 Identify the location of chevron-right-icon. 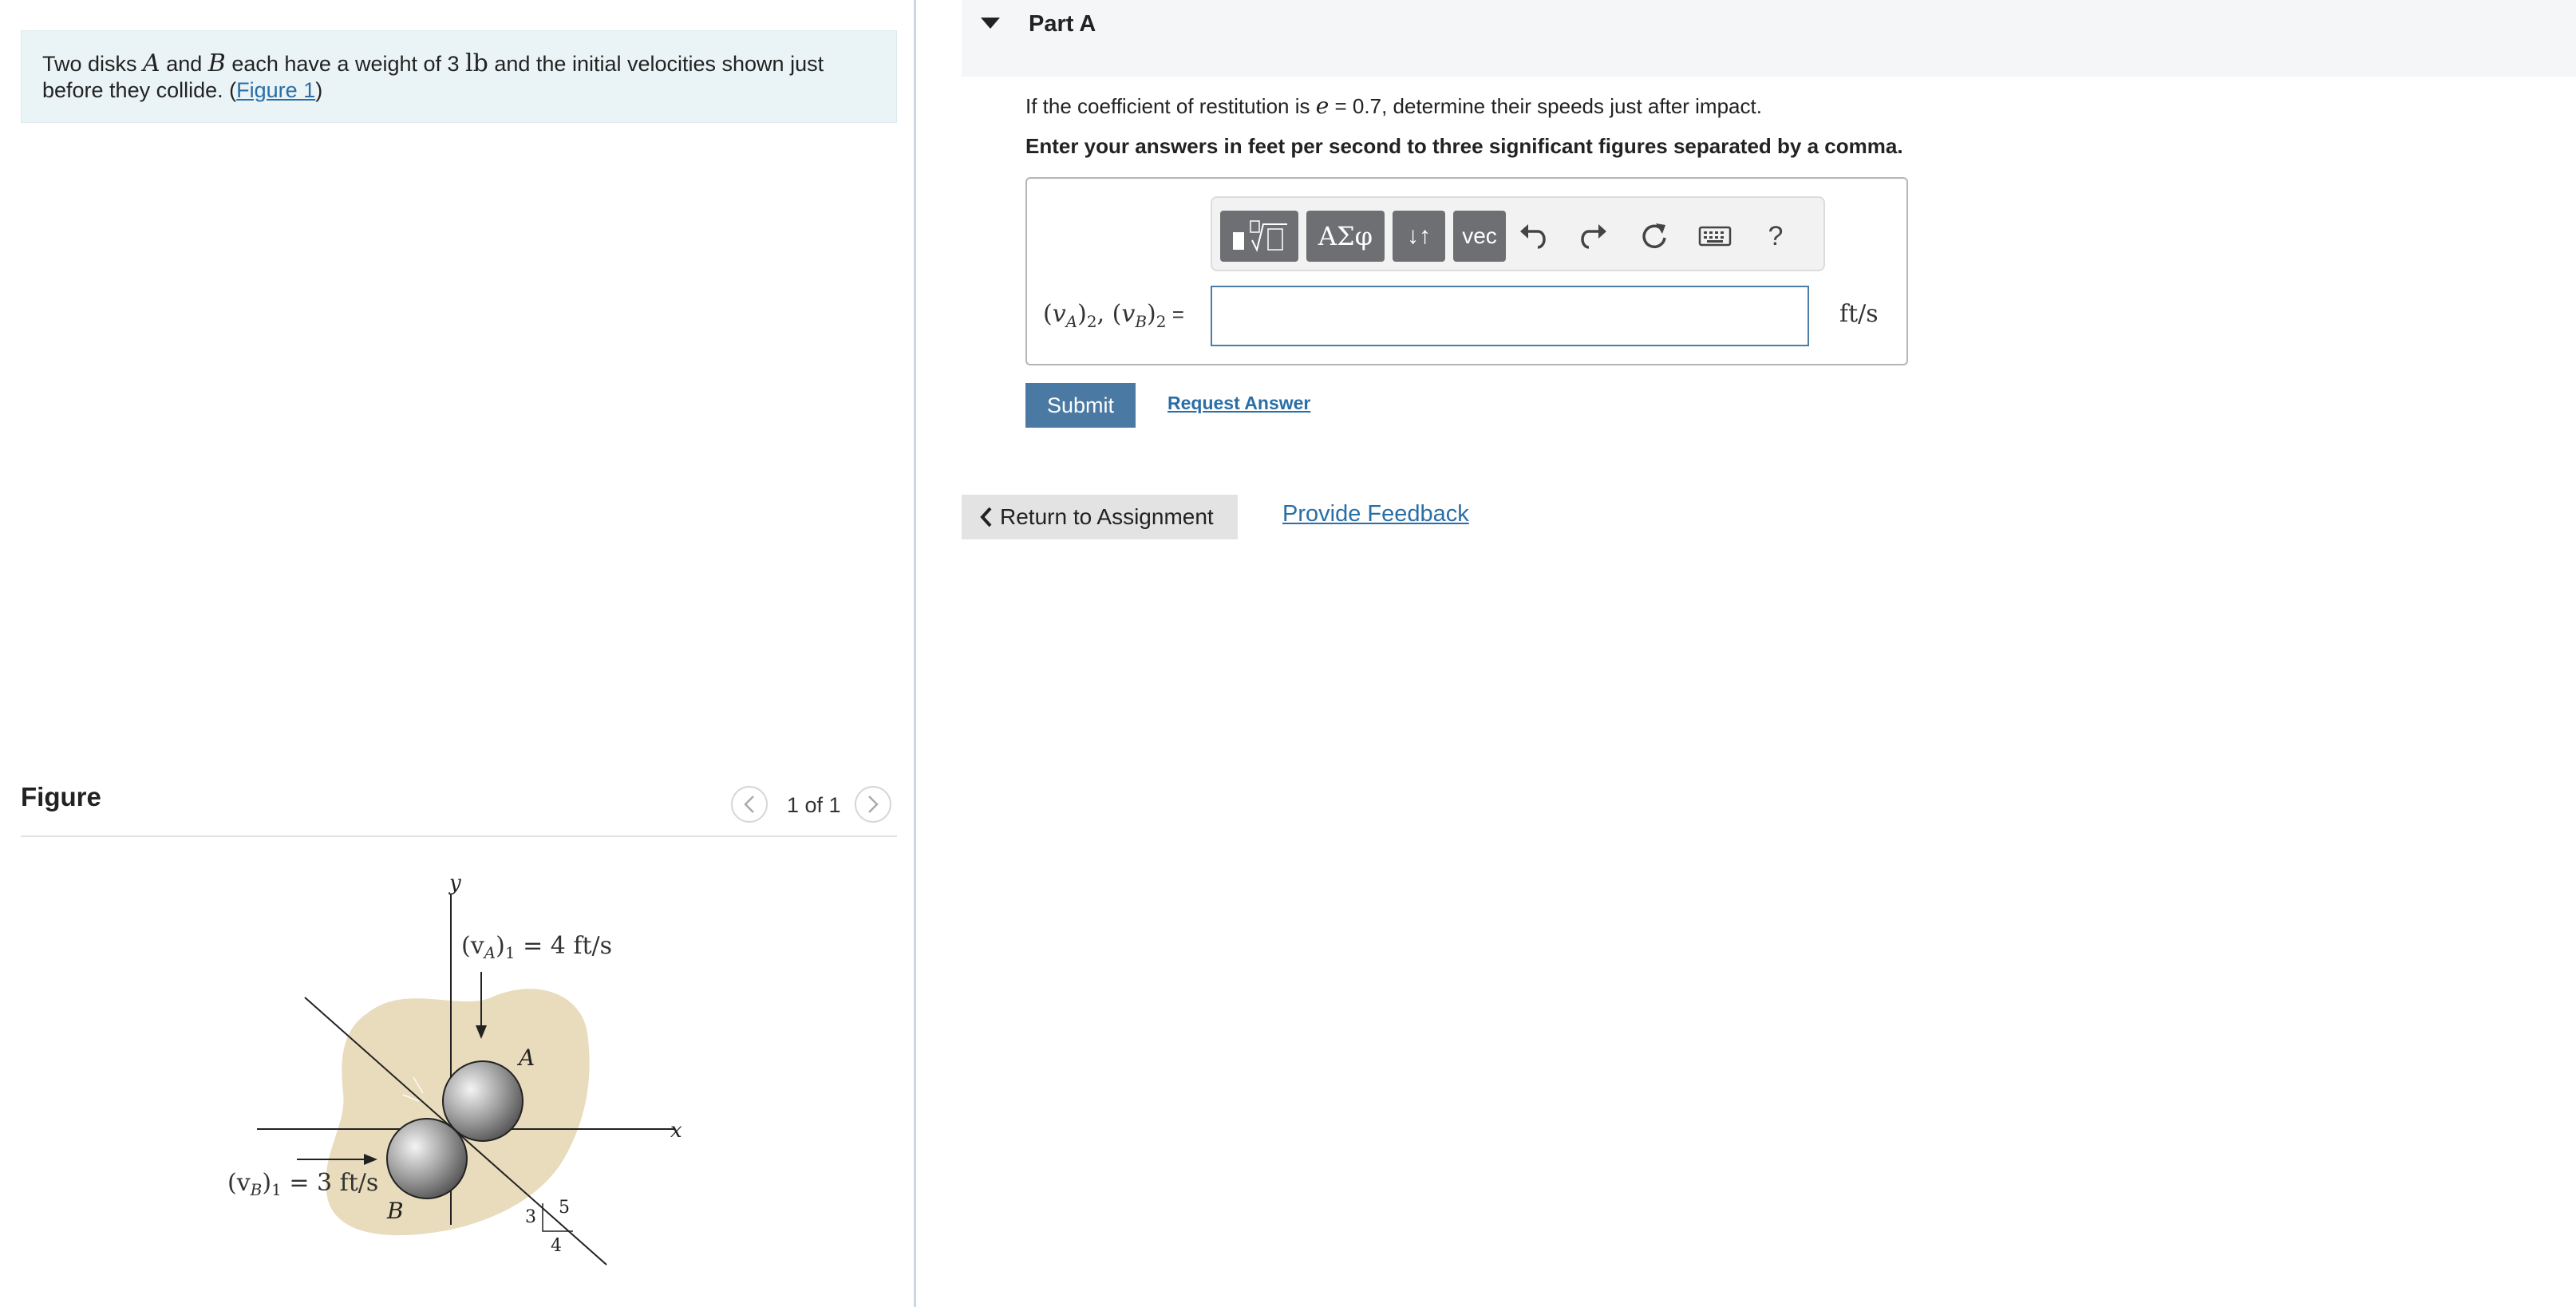
(873, 805).